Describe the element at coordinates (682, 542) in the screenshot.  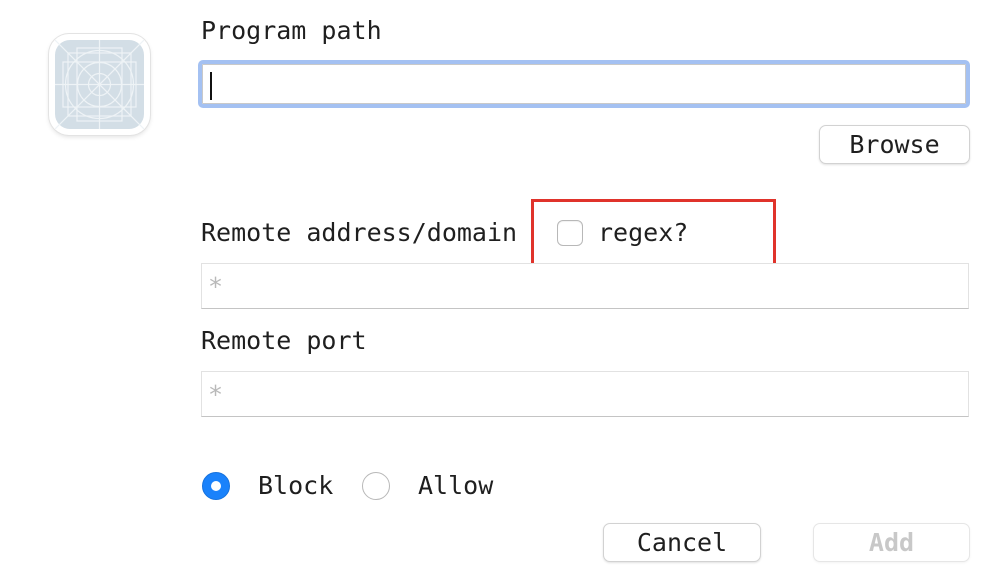
I see `cancel-button: Cancel` at that location.